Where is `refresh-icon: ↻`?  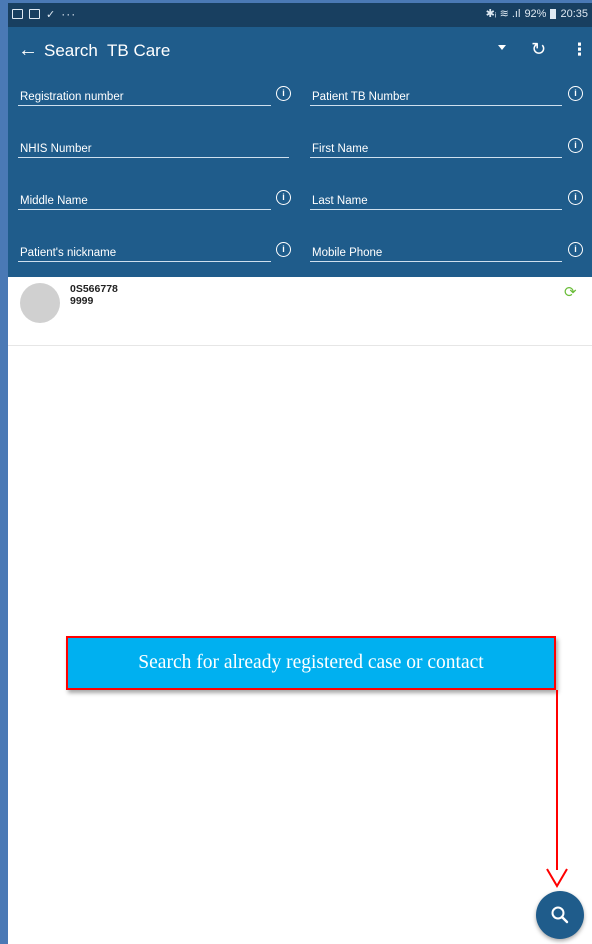
refresh-icon: ↻ is located at coordinates (538, 49).